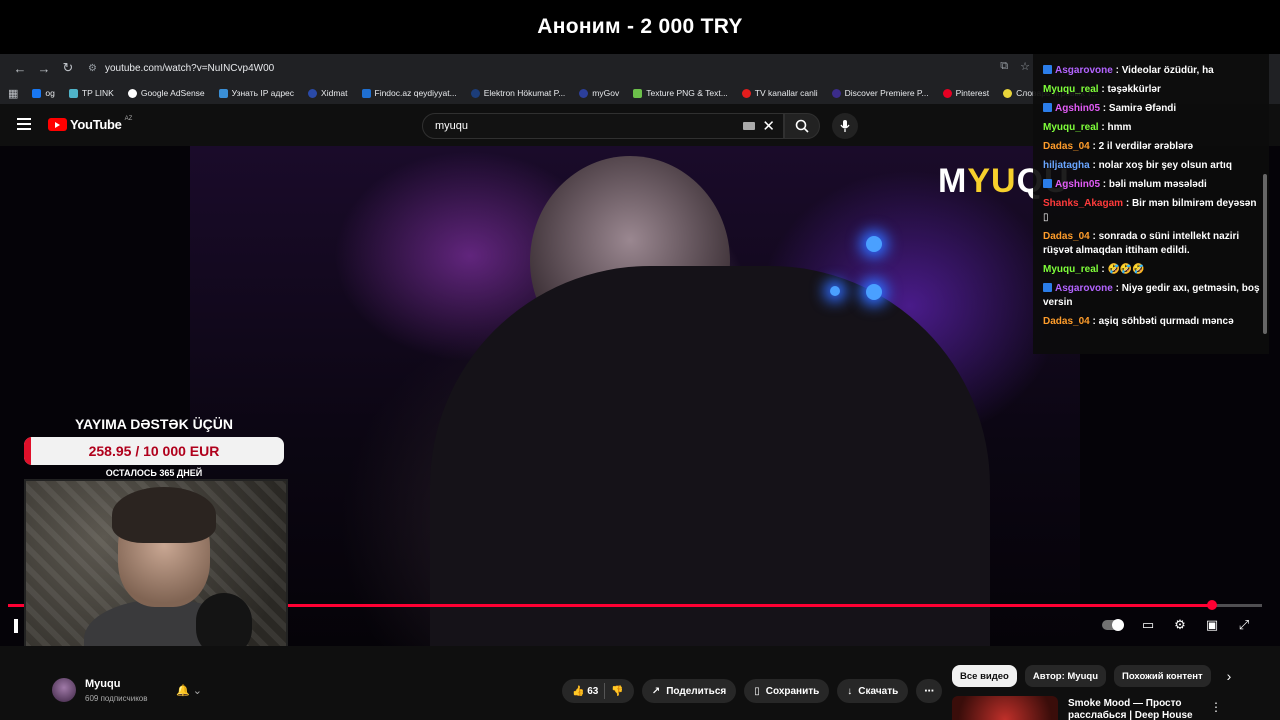 This screenshot has height=720, width=1280. Describe the element at coordinates (768, 126) in the screenshot. I see `clear-search-icon: ✕` at that location.